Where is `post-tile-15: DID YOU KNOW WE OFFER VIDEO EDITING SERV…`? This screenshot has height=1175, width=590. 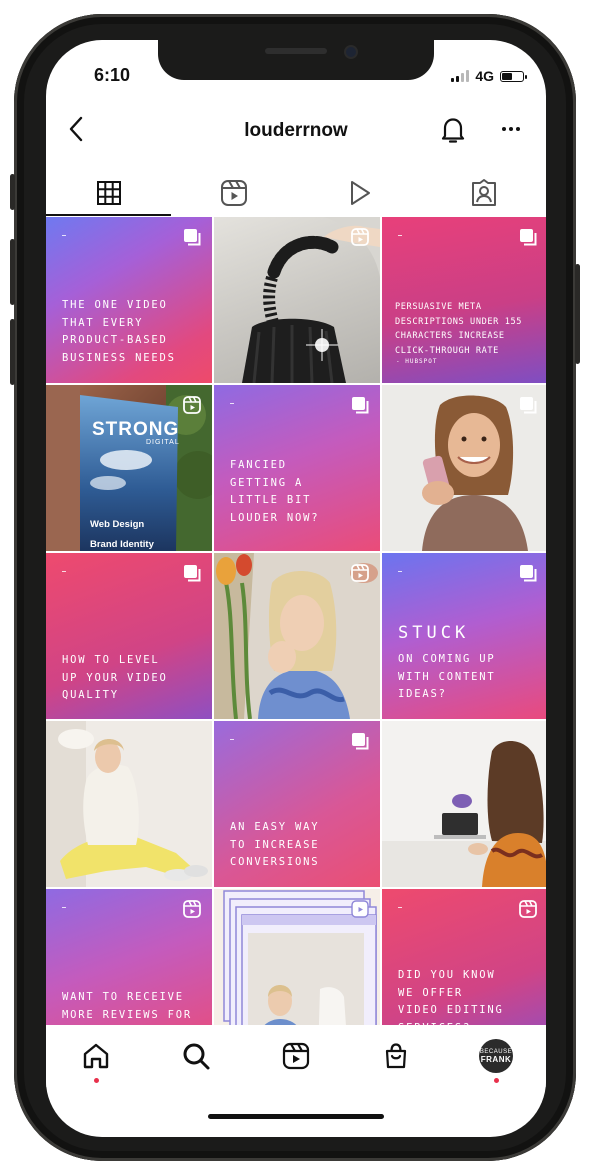
post-tile-15: DID YOU KNOW WE OFFER VIDEO EDITING SERV… is located at coordinates (464, 957).